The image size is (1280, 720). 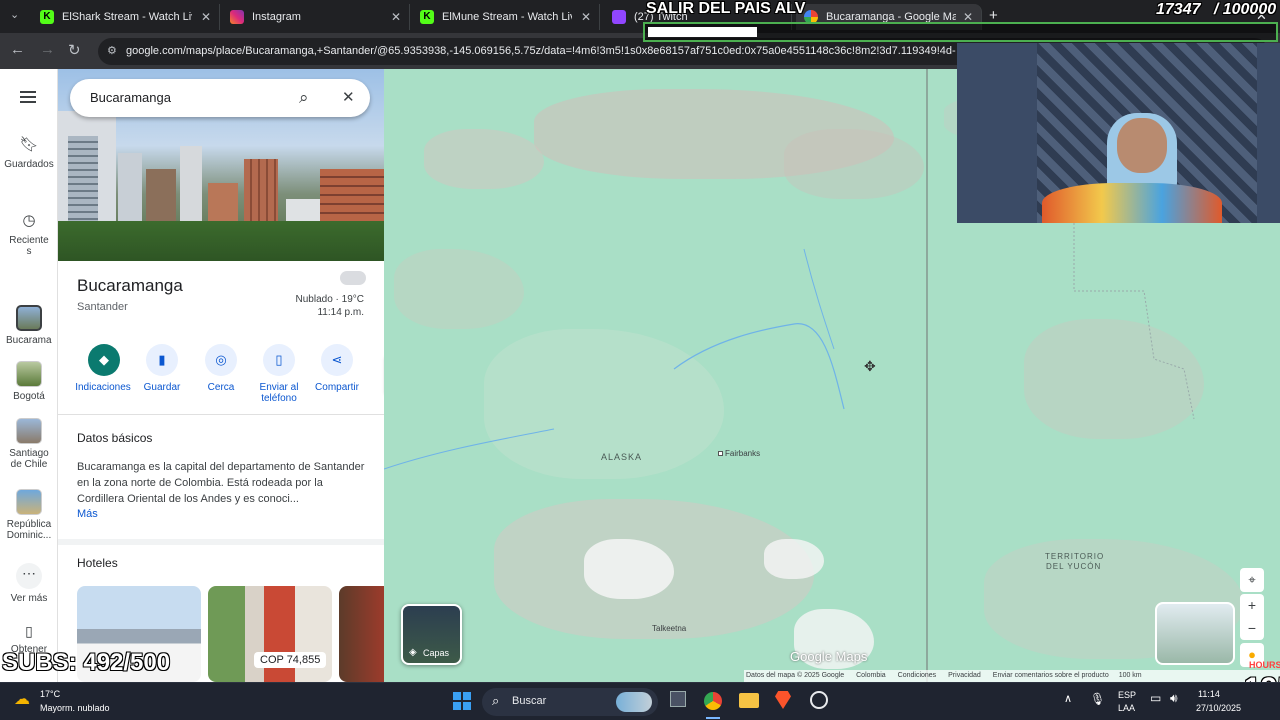 What do you see at coordinates (221, 360) in the screenshot?
I see `nearby-icon: ◎` at bounding box center [221, 360].